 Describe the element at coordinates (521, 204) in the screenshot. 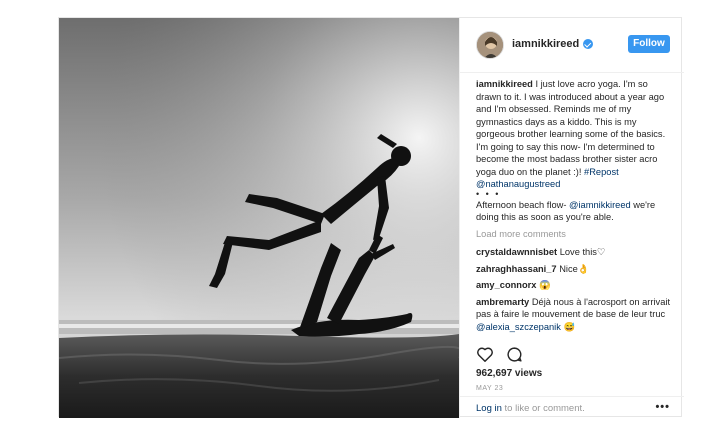

I see `caption-text-2-pre: Afternoon beach flow-` at that location.